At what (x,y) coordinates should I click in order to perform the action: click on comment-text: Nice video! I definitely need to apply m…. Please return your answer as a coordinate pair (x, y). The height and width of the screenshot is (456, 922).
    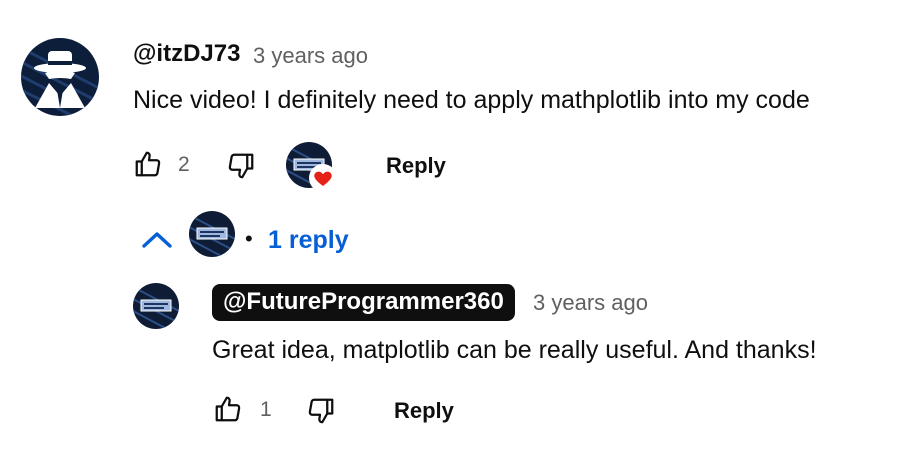
    Looking at the image, I should click on (471, 100).